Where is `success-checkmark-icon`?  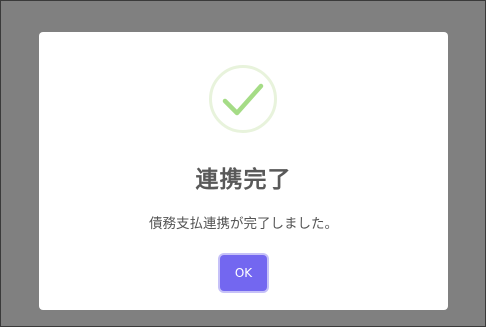 success-checkmark-icon is located at coordinates (243, 99).